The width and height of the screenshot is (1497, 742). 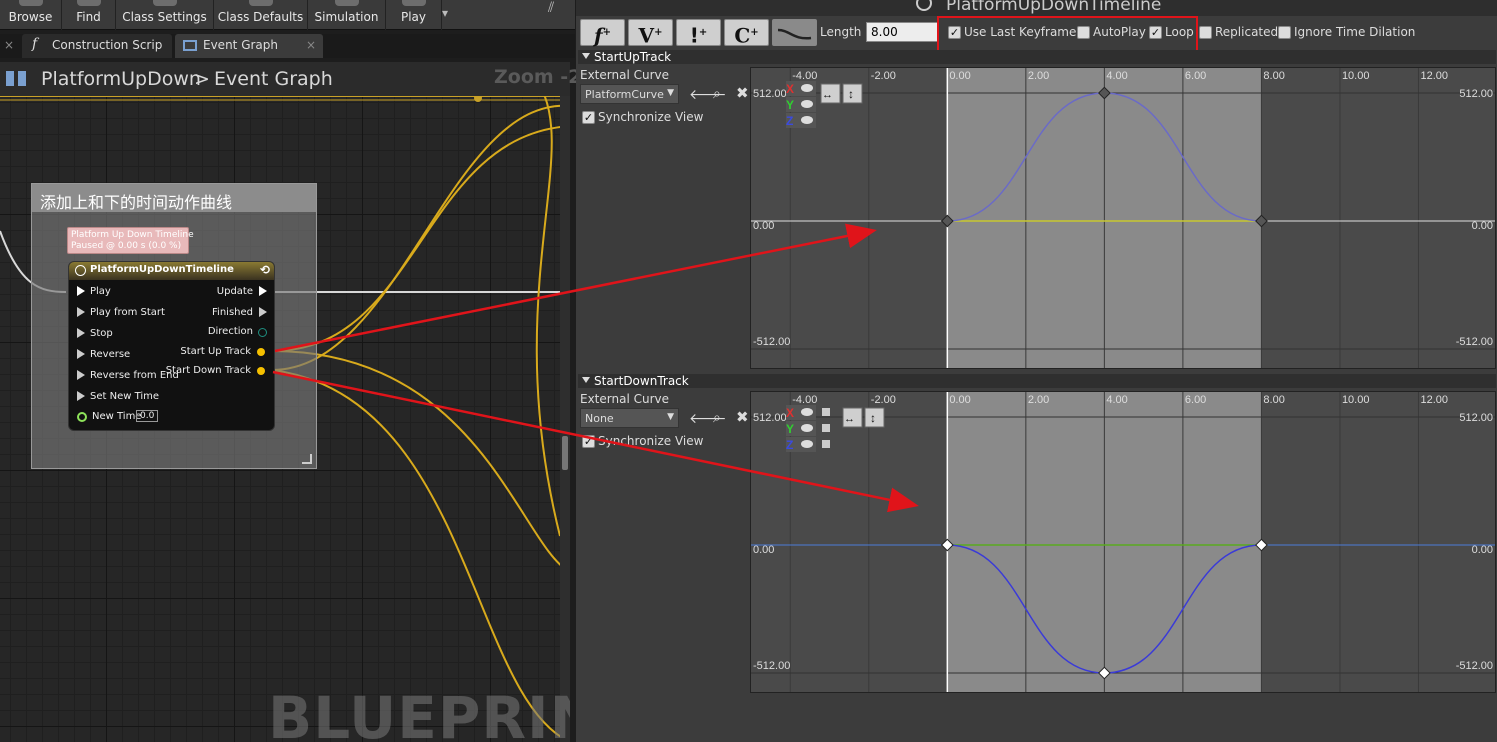 What do you see at coordinates (746, 33) in the screenshot?
I see `add-color-track-button: C+` at bounding box center [746, 33].